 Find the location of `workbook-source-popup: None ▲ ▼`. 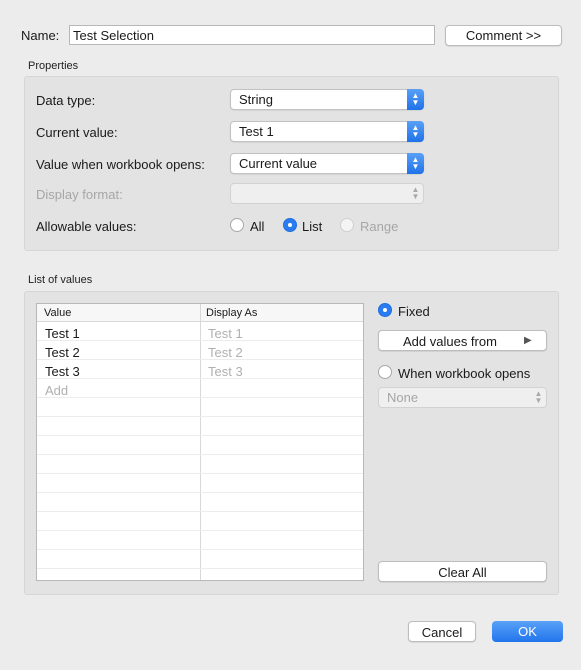

workbook-source-popup: None ▲ ▼ is located at coordinates (462, 397).